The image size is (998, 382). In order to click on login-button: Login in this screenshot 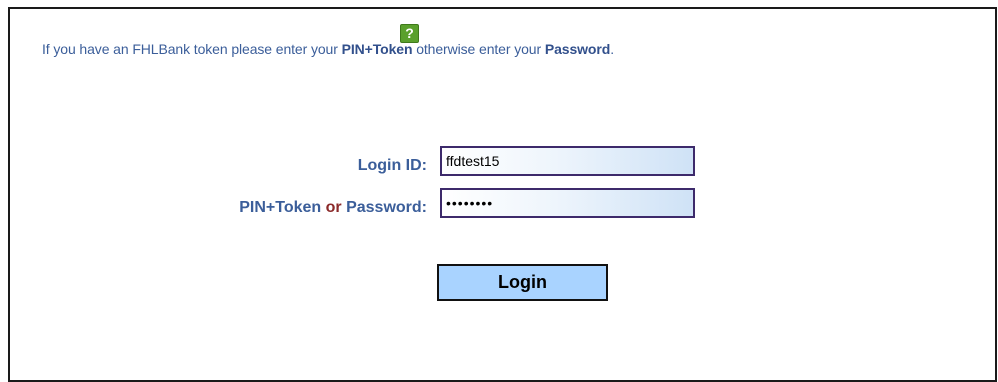, I will do `click(522, 282)`.